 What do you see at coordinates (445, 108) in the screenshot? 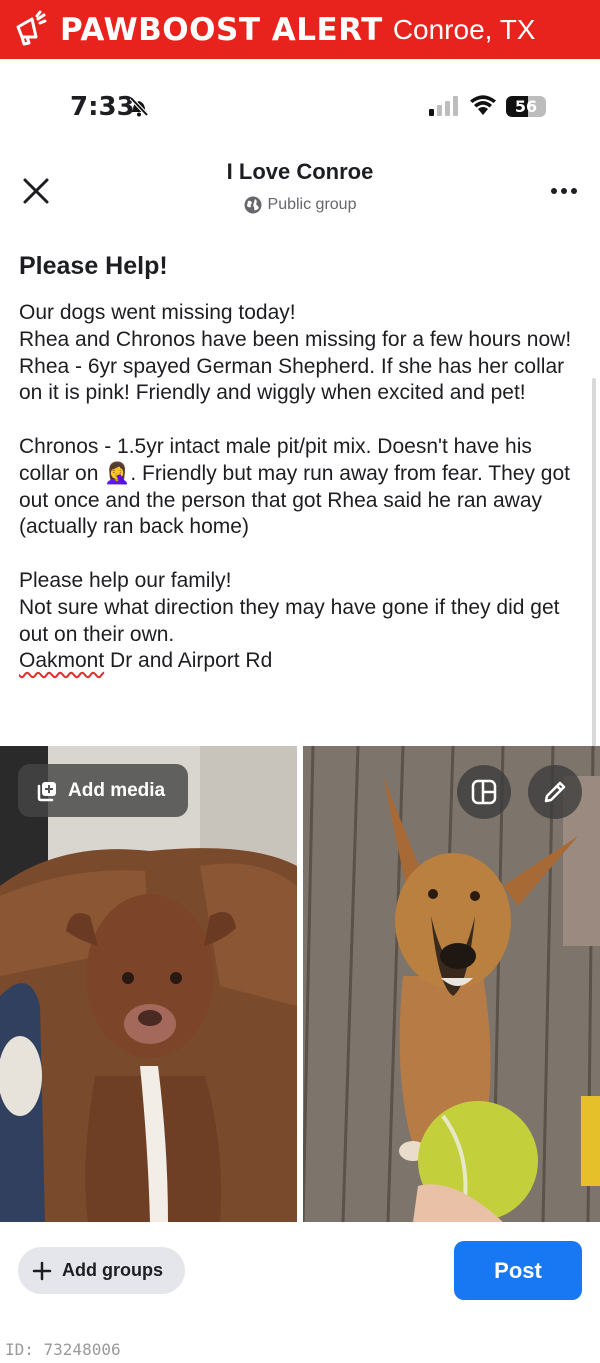
I see `cellular-signal-icon` at bounding box center [445, 108].